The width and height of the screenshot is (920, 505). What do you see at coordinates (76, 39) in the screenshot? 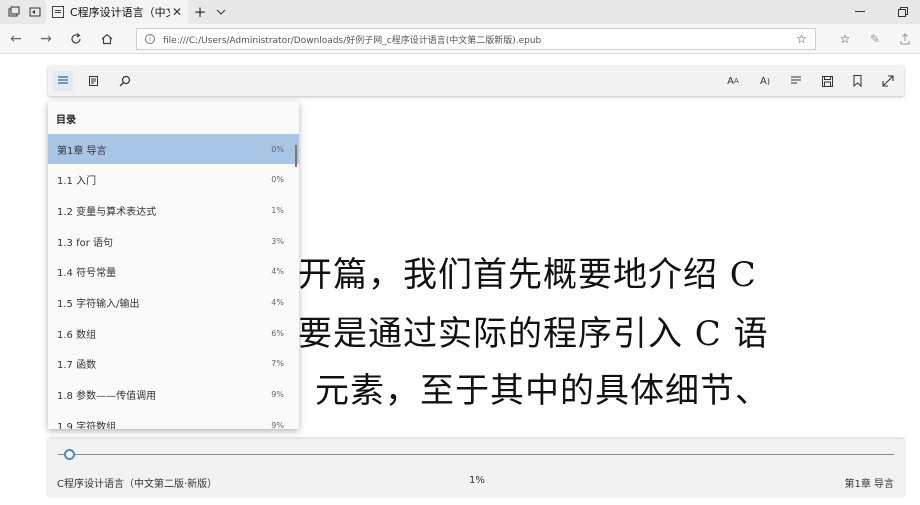
I see `refresh-icon` at bounding box center [76, 39].